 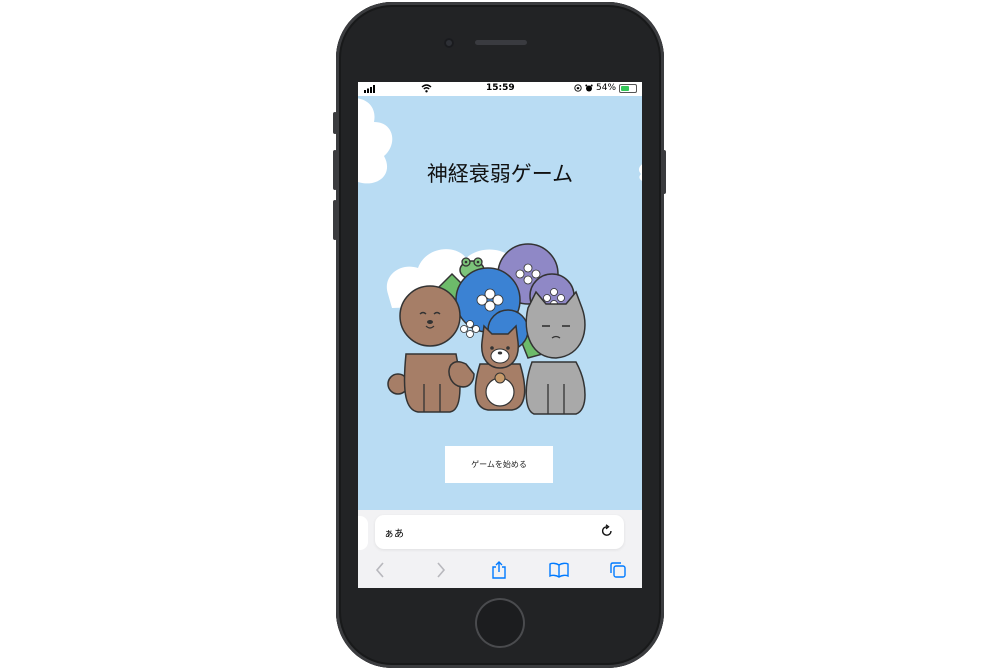 What do you see at coordinates (501, 42) in the screenshot?
I see `earpiece-speaker` at bounding box center [501, 42].